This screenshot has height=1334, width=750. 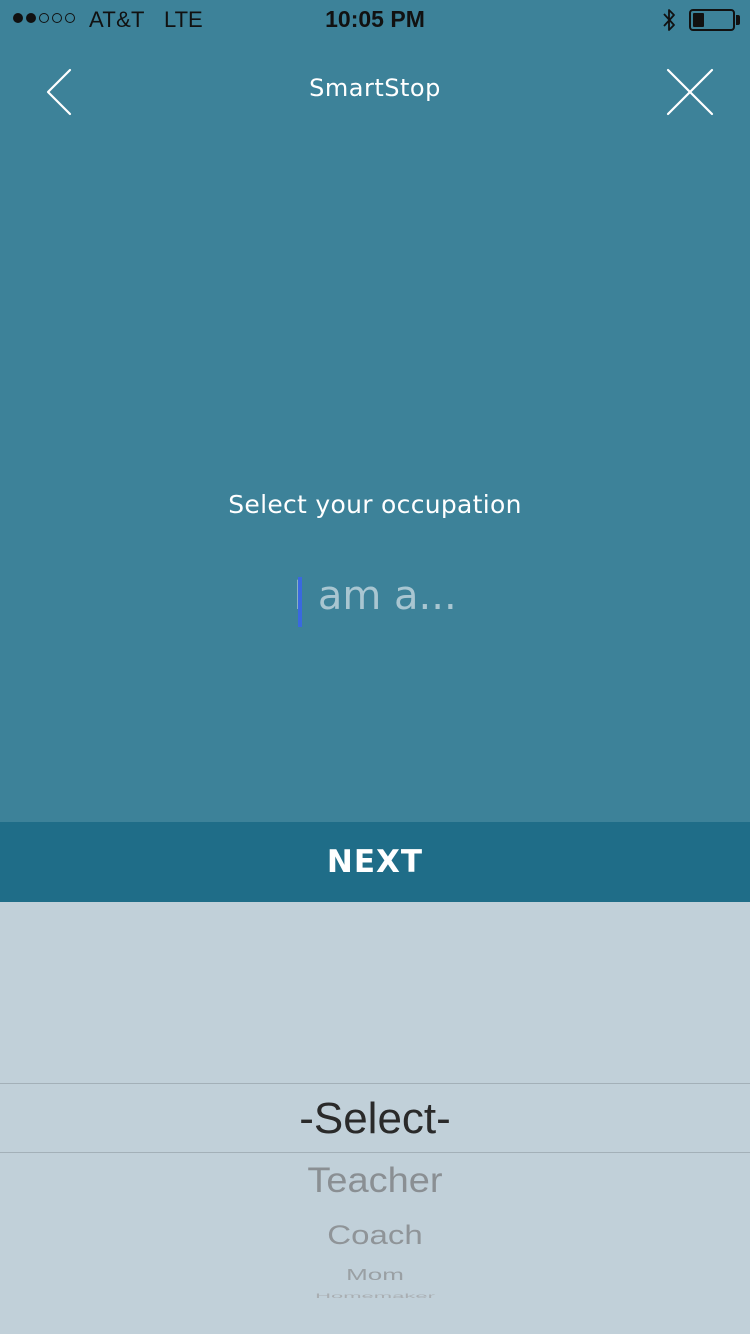 What do you see at coordinates (375, 862) in the screenshot?
I see `next-button: NEXT` at bounding box center [375, 862].